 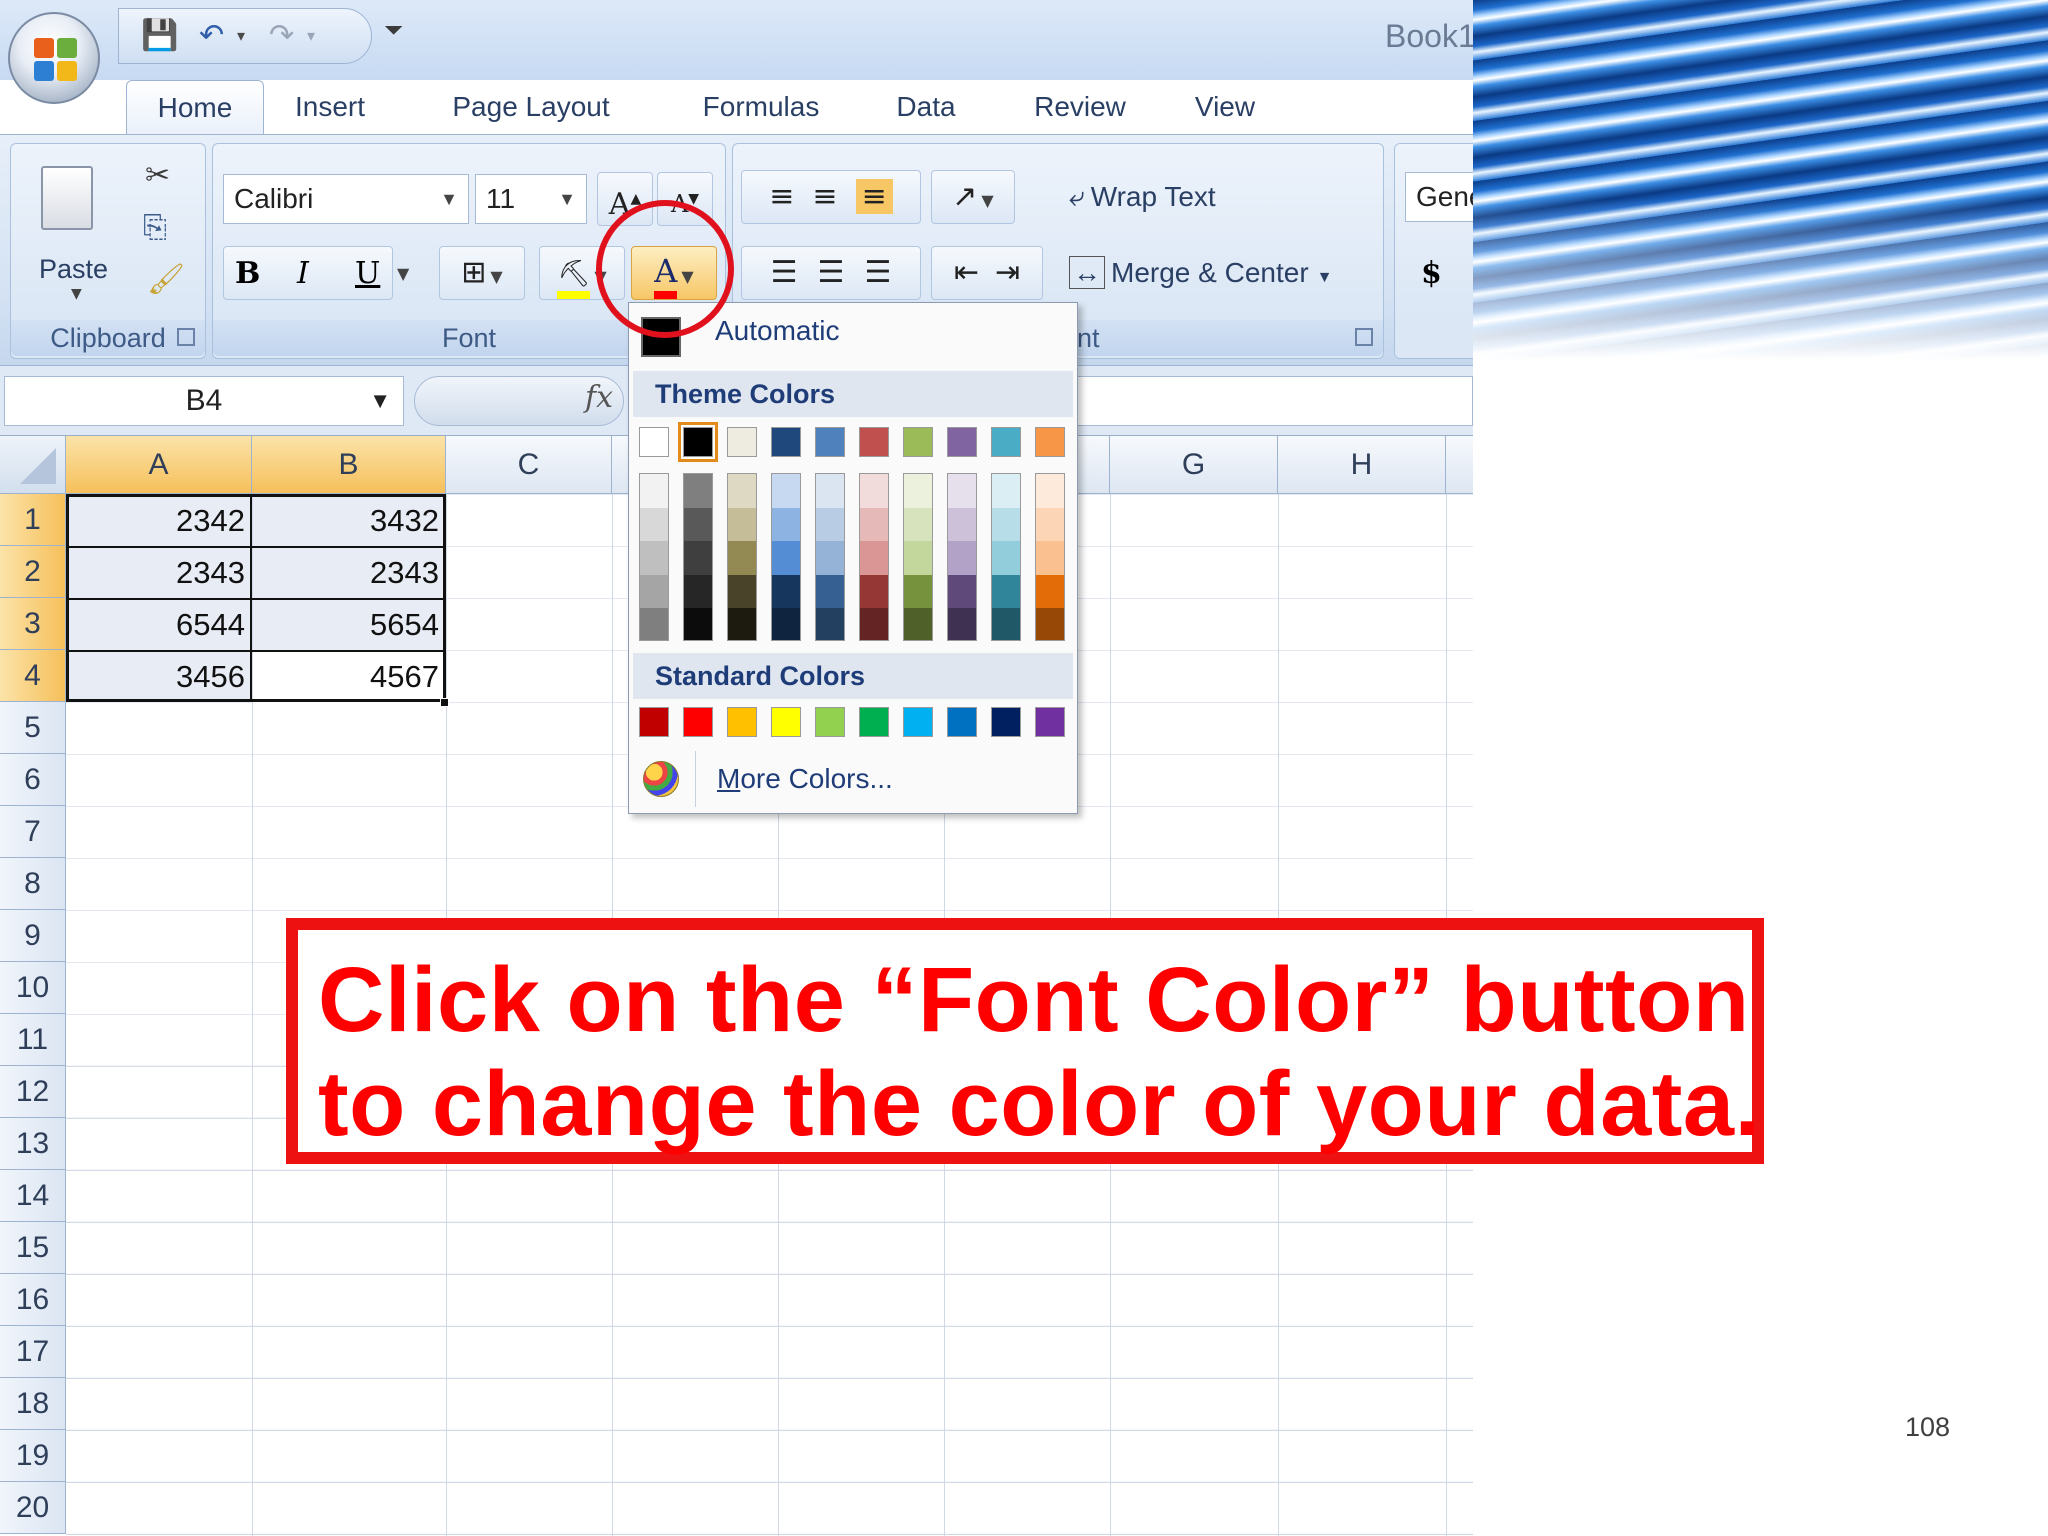 I want to click on tab-data: Data, so click(x=926, y=107).